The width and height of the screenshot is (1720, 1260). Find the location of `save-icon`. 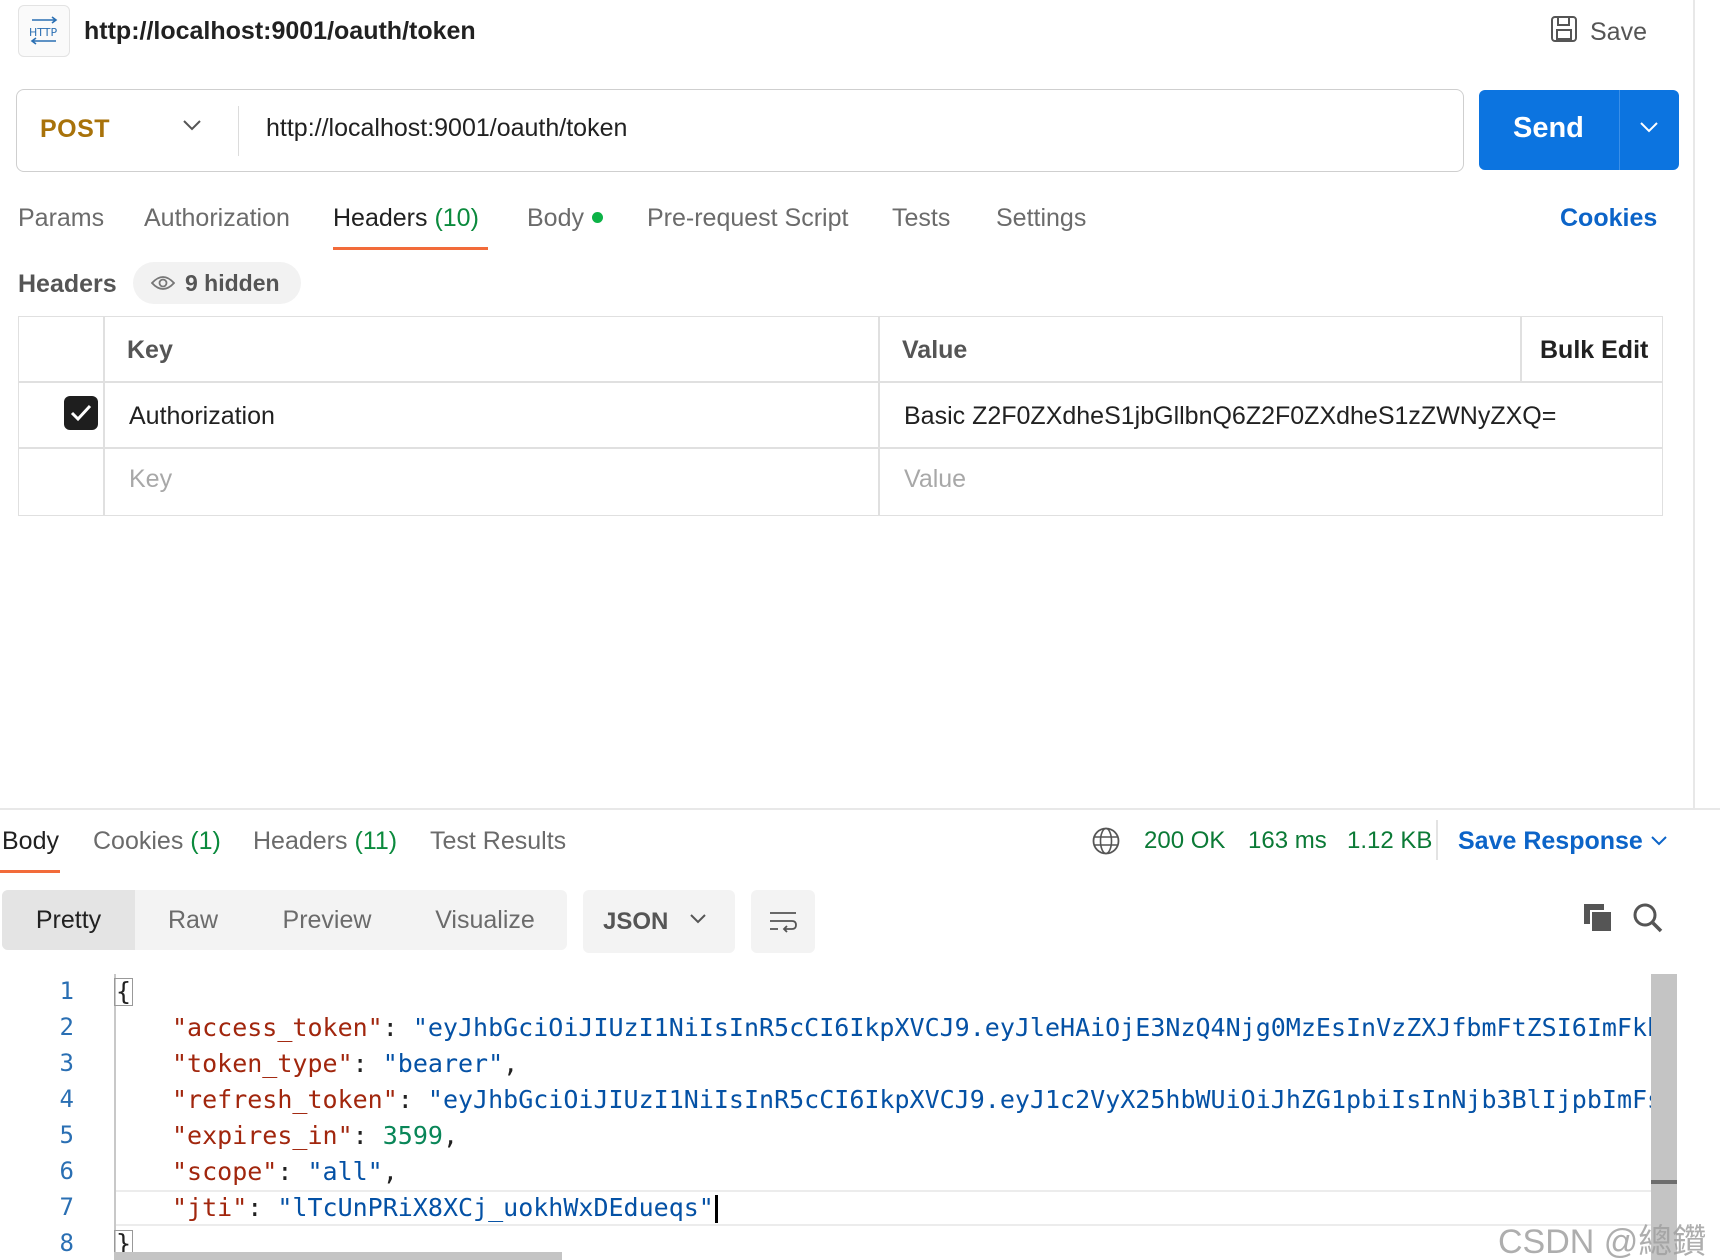

save-icon is located at coordinates (1564, 32).